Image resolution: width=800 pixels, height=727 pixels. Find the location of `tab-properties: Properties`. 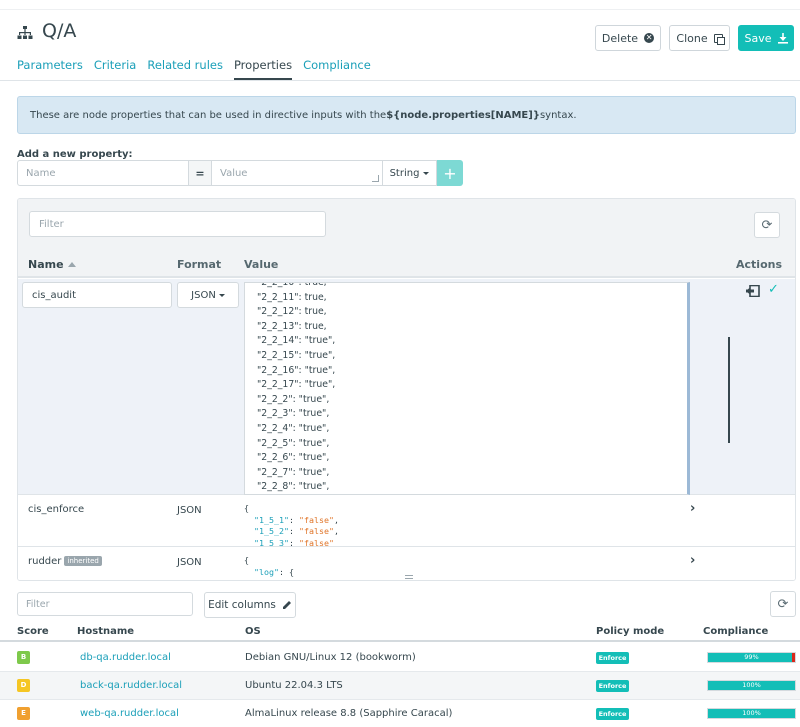

tab-properties: Properties is located at coordinates (263, 69).